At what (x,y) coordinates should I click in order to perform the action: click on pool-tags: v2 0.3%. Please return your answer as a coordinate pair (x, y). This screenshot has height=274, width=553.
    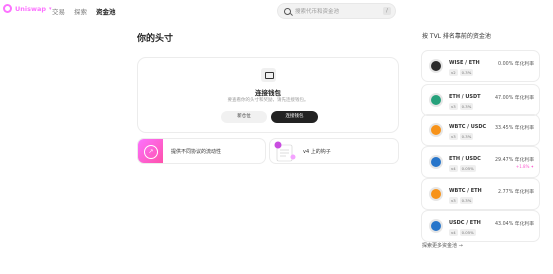
    Looking at the image, I should click on (461, 72).